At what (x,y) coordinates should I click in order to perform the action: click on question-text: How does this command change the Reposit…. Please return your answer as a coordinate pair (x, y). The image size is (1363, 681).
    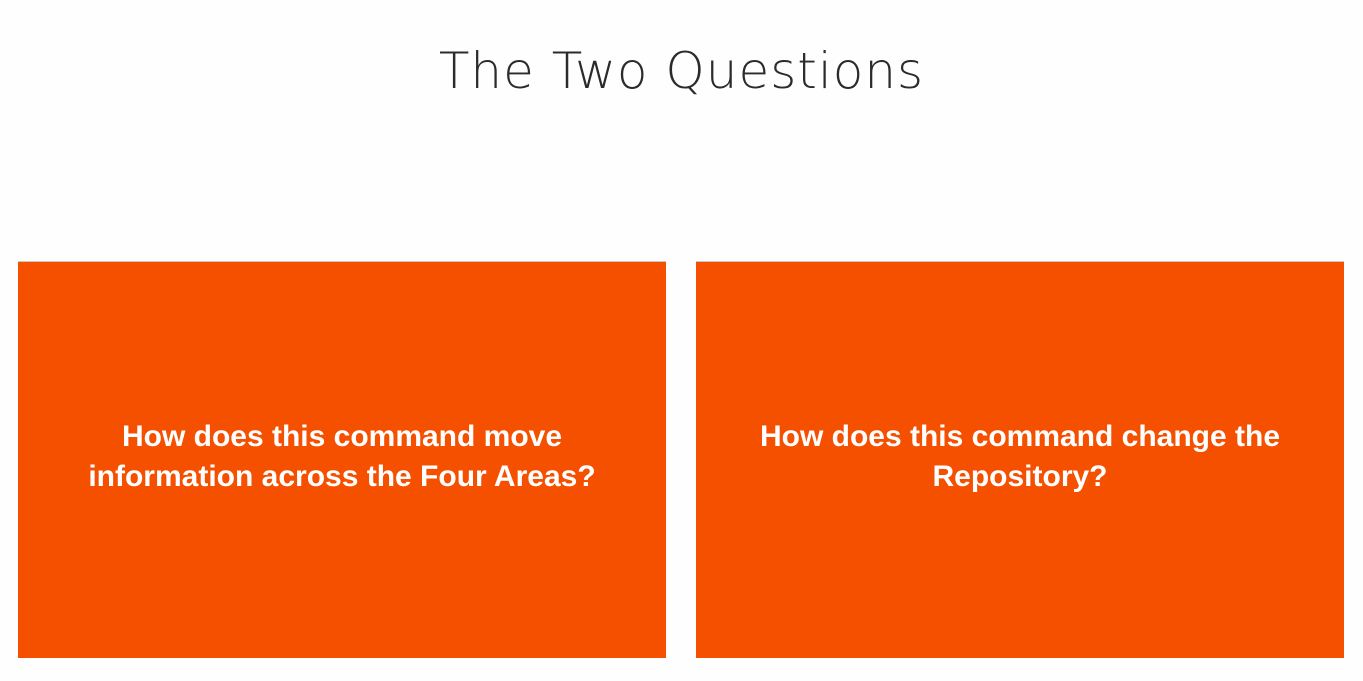
    Looking at the image, I should click on (1020, 456).